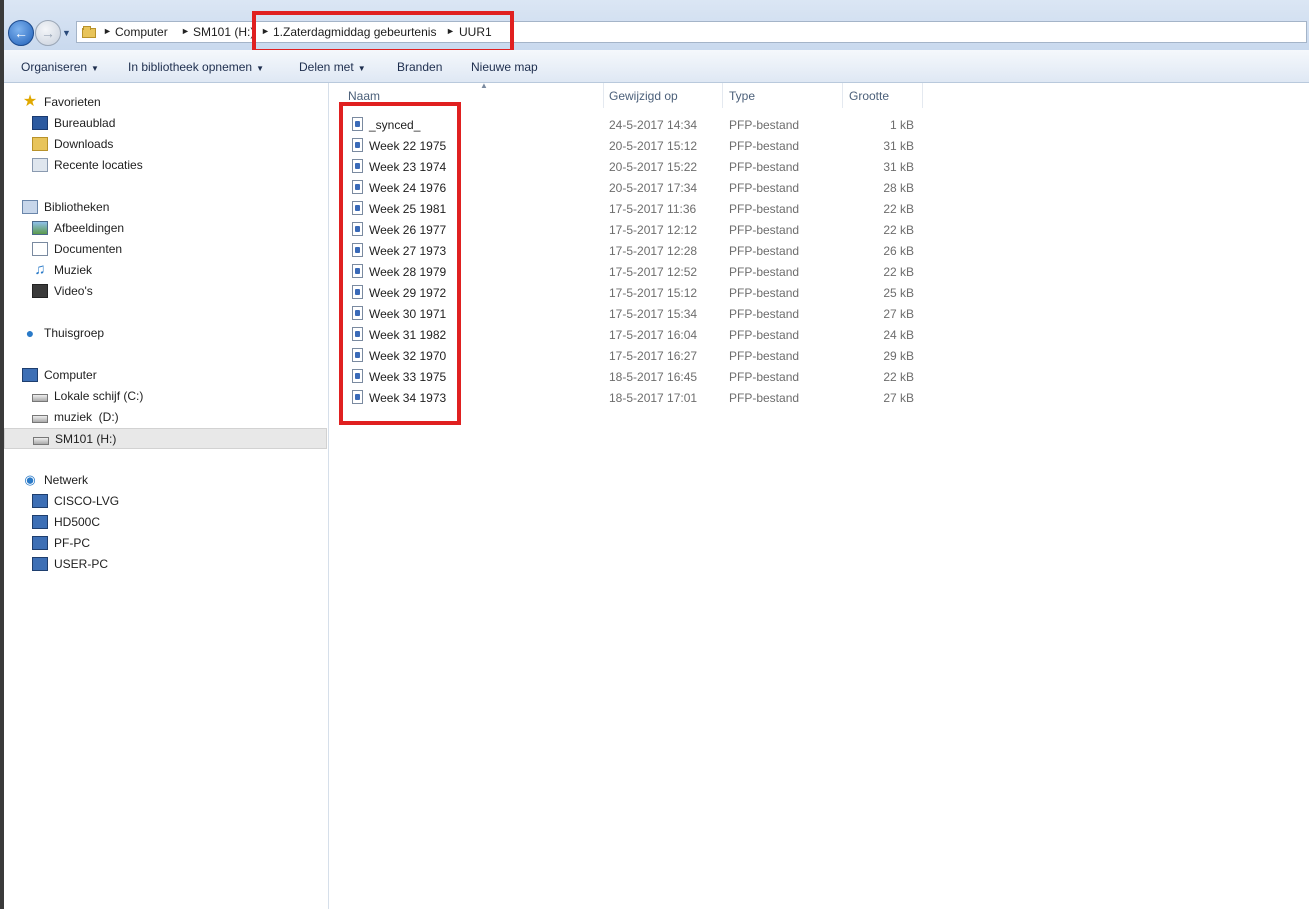  Describe the element at coordinates (898, 167) in the screenshot. I see `file-size: 31 kB` at that location.